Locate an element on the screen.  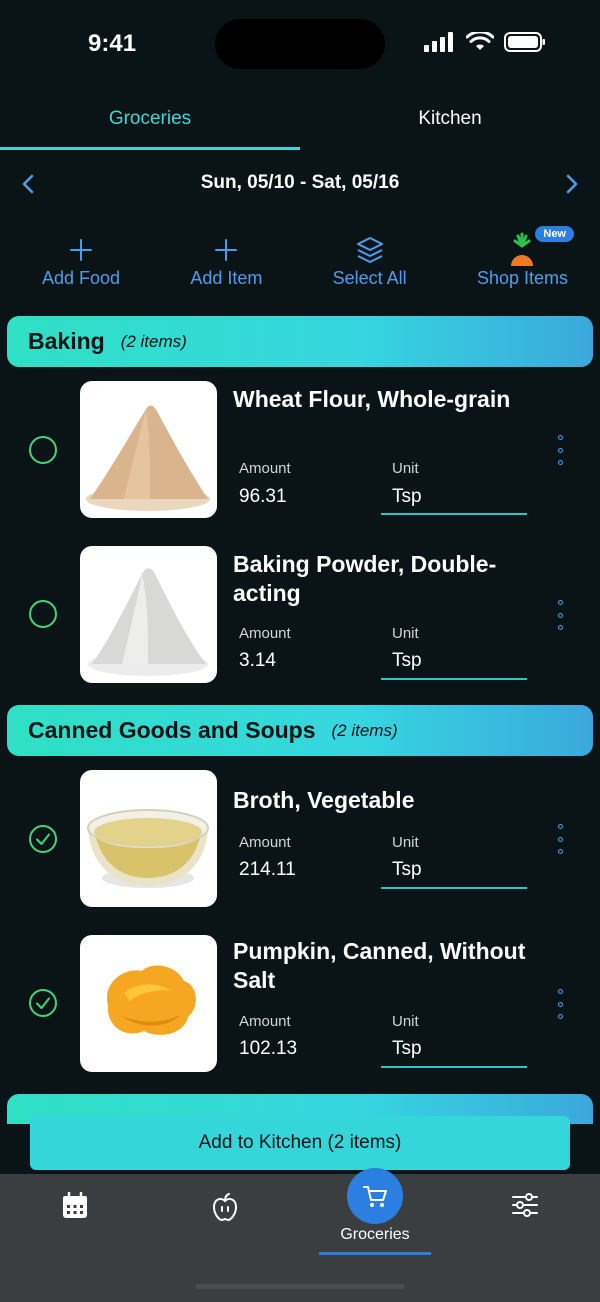
select-all-label: Select All is located at coordinates (369, 278).